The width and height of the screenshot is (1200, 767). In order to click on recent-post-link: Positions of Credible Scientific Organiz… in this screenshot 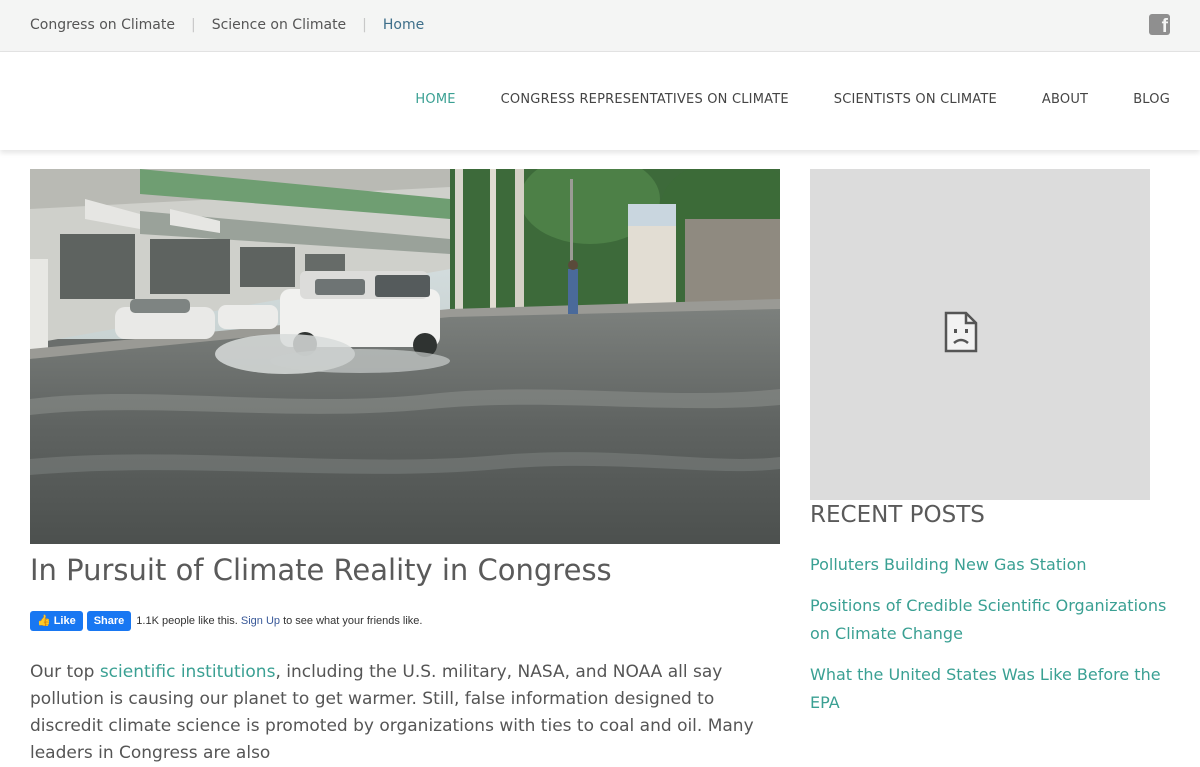, I will do `click(995, 620)`.